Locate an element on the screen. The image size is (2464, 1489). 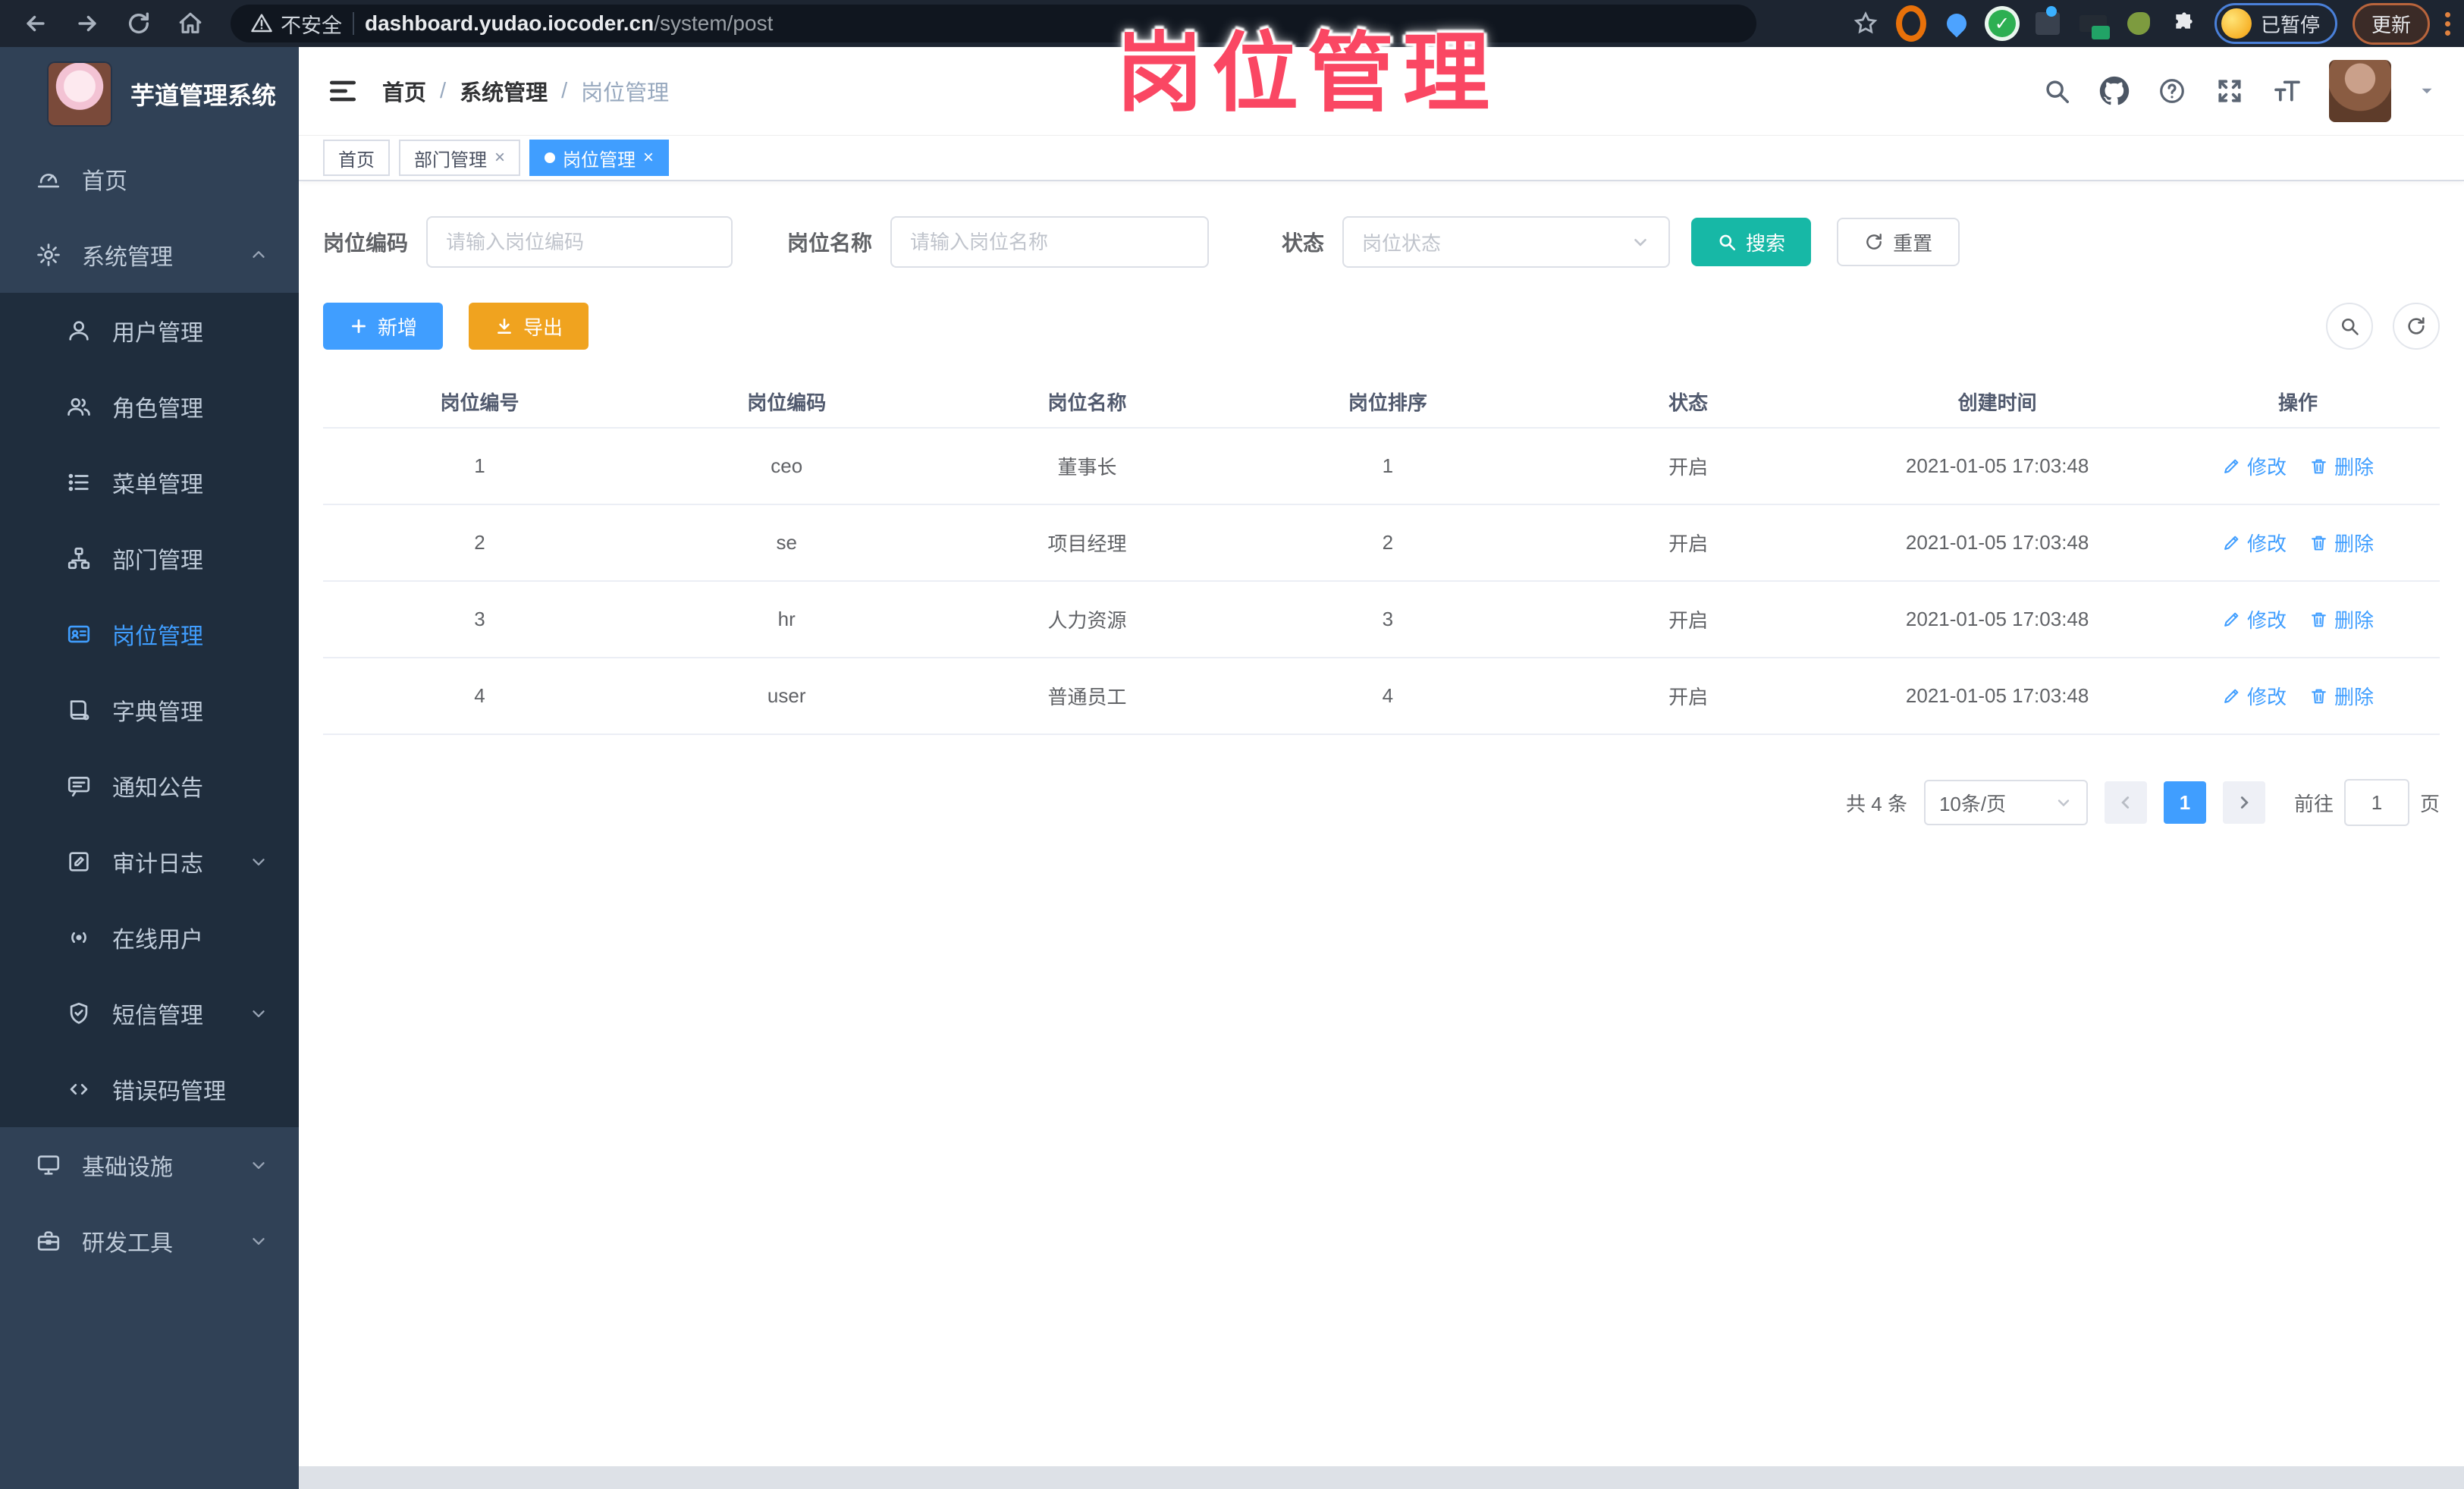
toggle-search-button is located at coordinates (2349, 326).